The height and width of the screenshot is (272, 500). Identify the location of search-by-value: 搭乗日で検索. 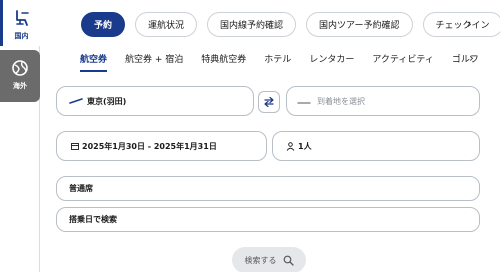
(93, 219).